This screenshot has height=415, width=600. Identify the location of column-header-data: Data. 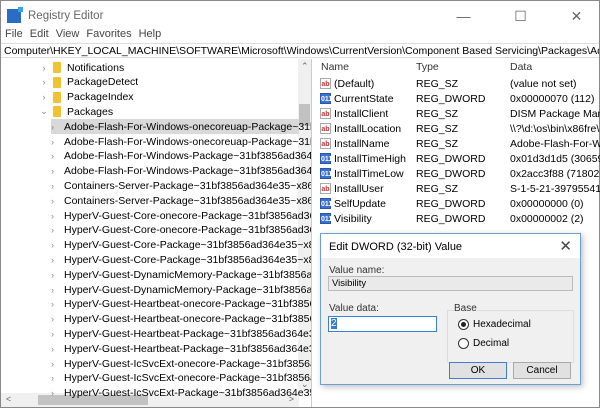
(521, 67).